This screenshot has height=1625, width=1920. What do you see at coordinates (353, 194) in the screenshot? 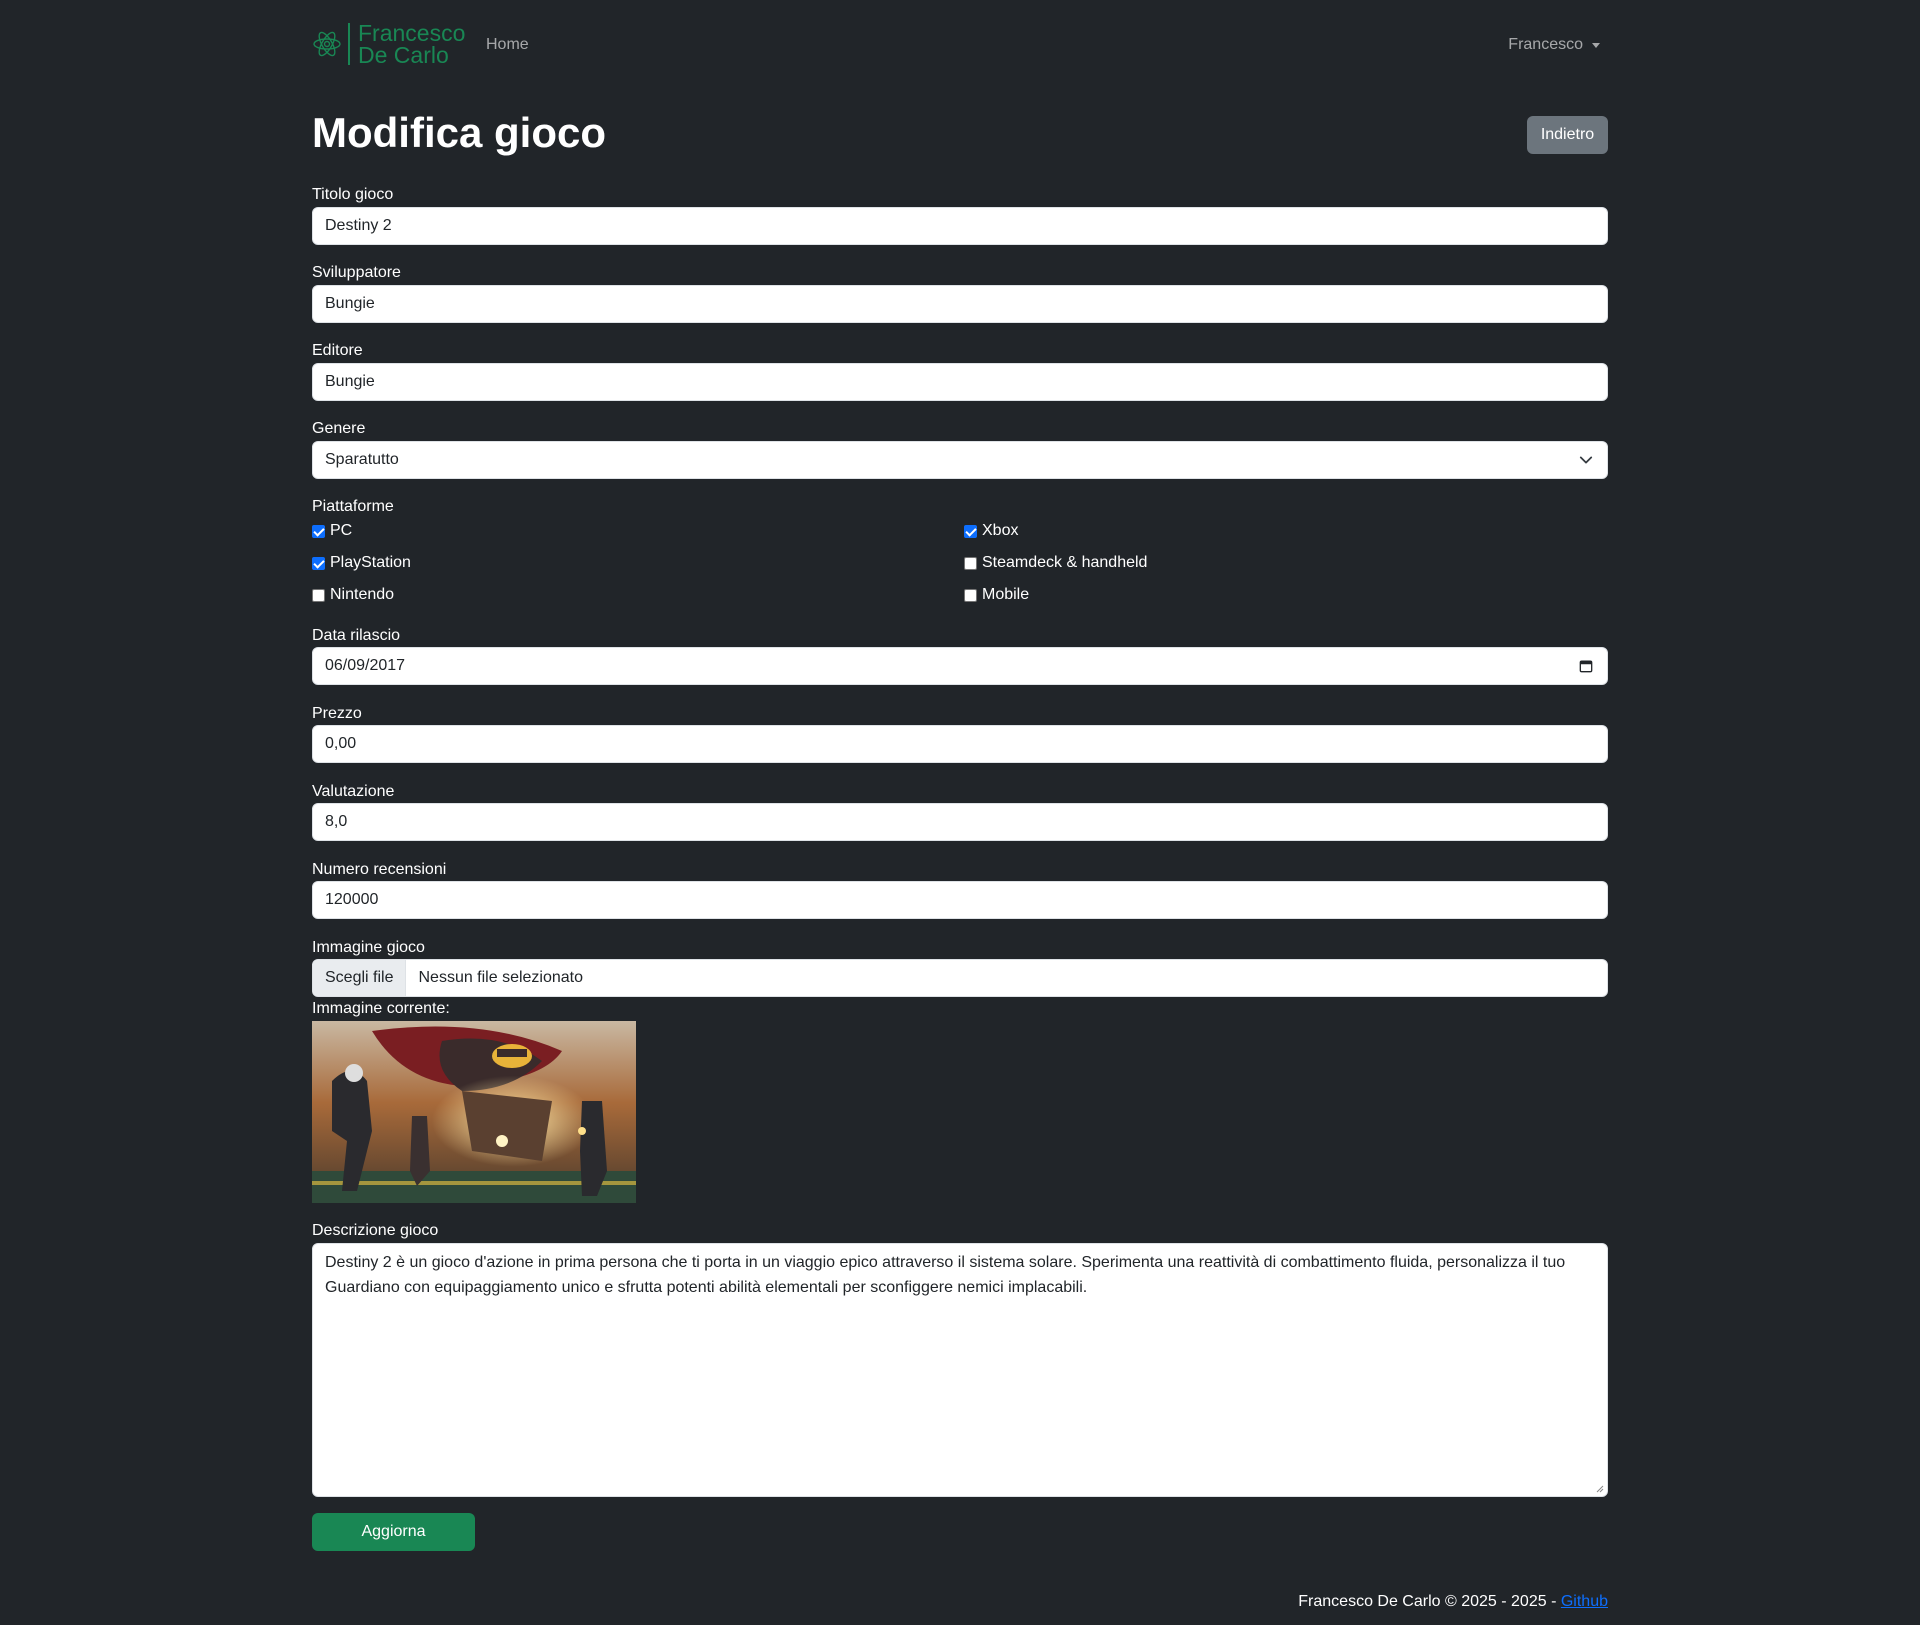
I see `title-label: Titolo gioco` at bounding box center [353, 194].